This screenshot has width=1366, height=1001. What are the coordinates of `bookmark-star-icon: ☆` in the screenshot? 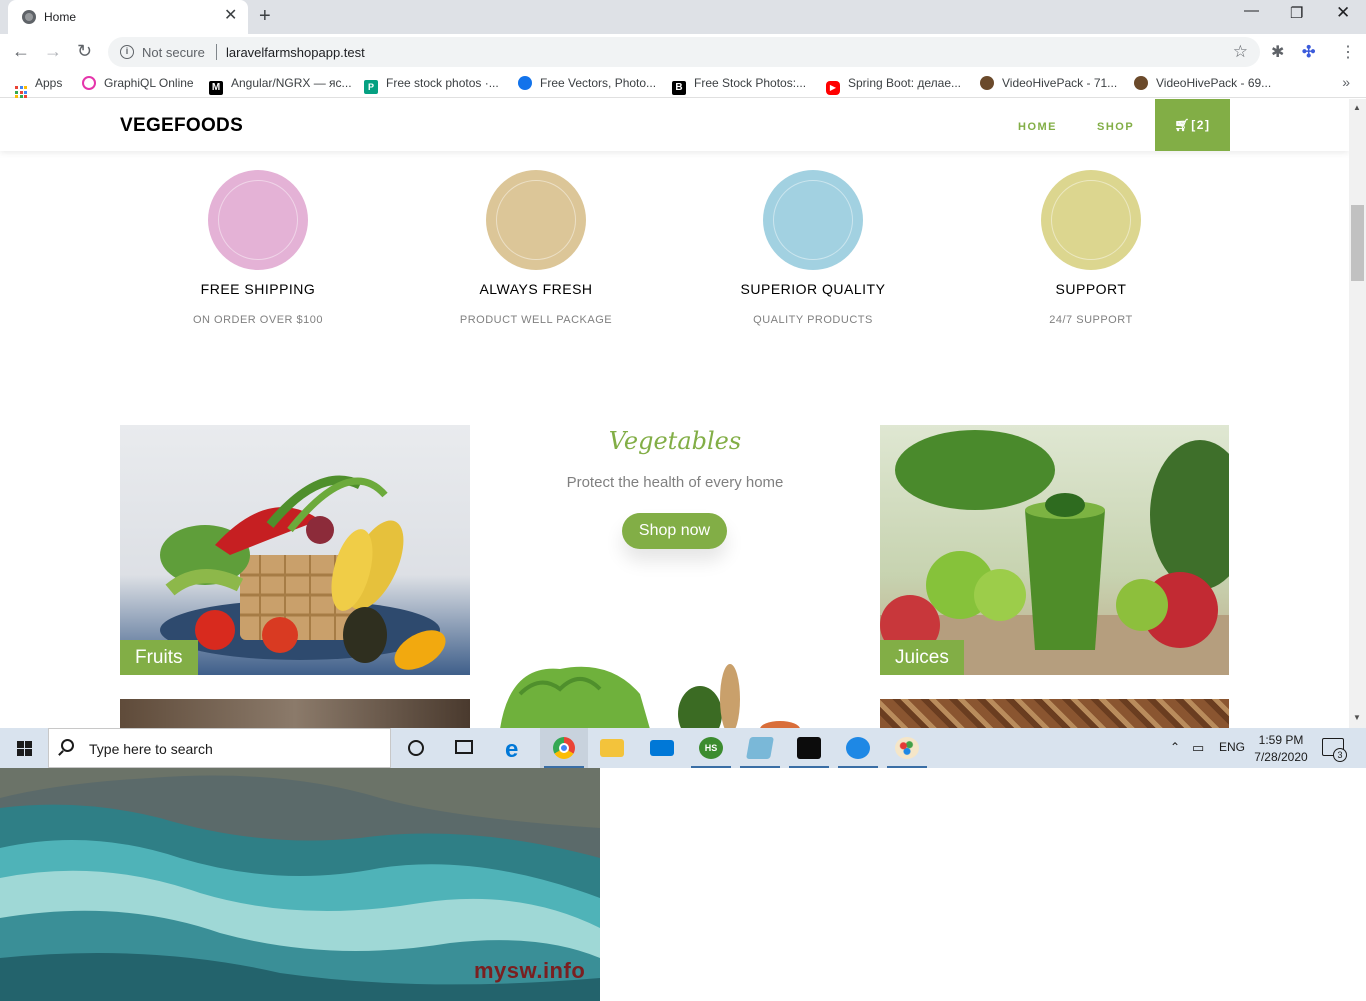 It's located at (1240, 52).